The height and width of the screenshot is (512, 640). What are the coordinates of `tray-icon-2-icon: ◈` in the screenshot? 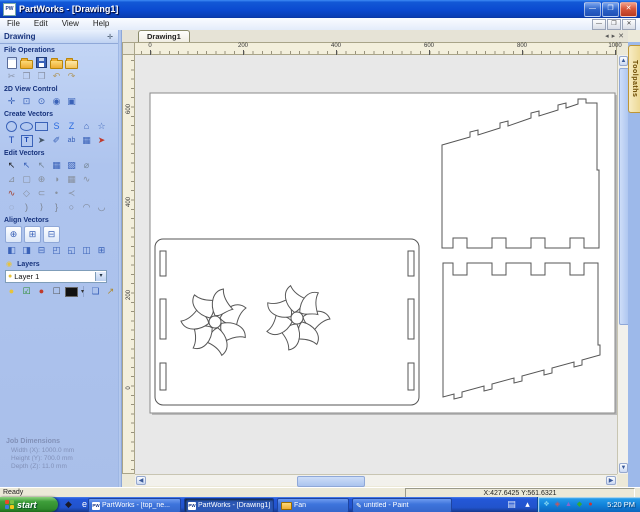 It's located at (557, 504).